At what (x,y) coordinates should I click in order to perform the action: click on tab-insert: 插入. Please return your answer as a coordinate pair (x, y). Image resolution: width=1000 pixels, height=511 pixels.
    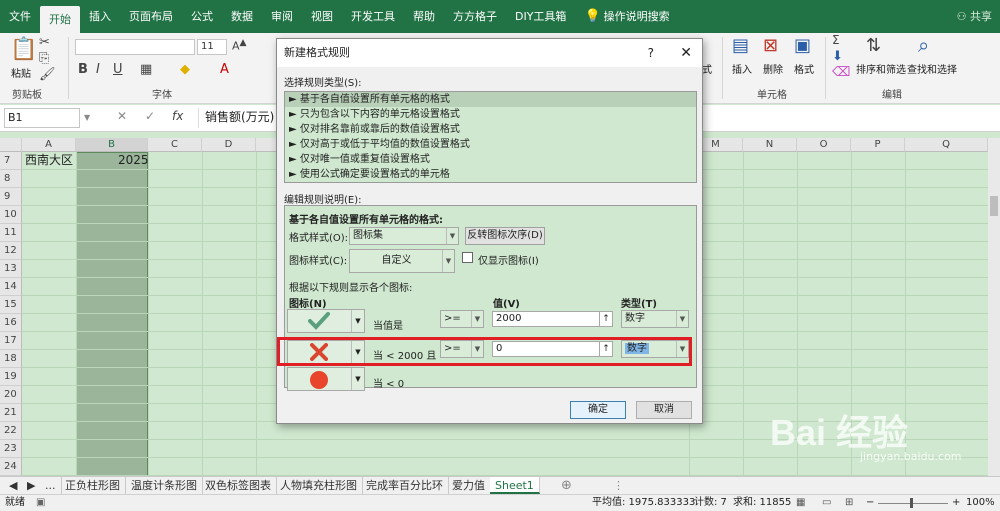
    Looking at the image, I should click on (100, 16).